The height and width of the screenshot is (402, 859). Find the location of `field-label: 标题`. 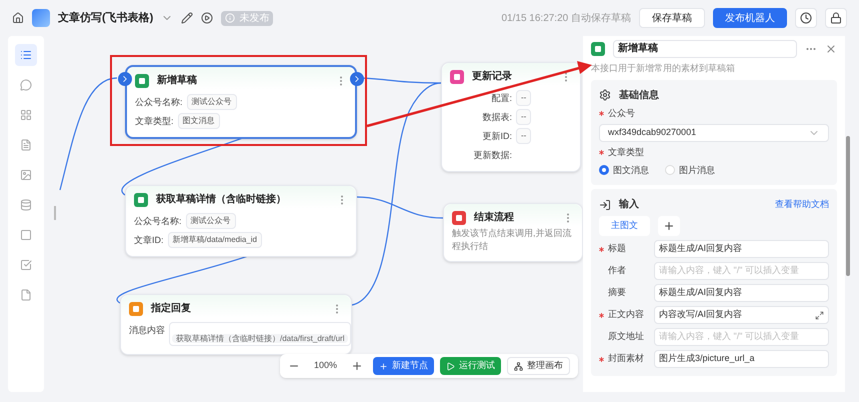

field-label: 标题 is located at coordinates (617, 249).